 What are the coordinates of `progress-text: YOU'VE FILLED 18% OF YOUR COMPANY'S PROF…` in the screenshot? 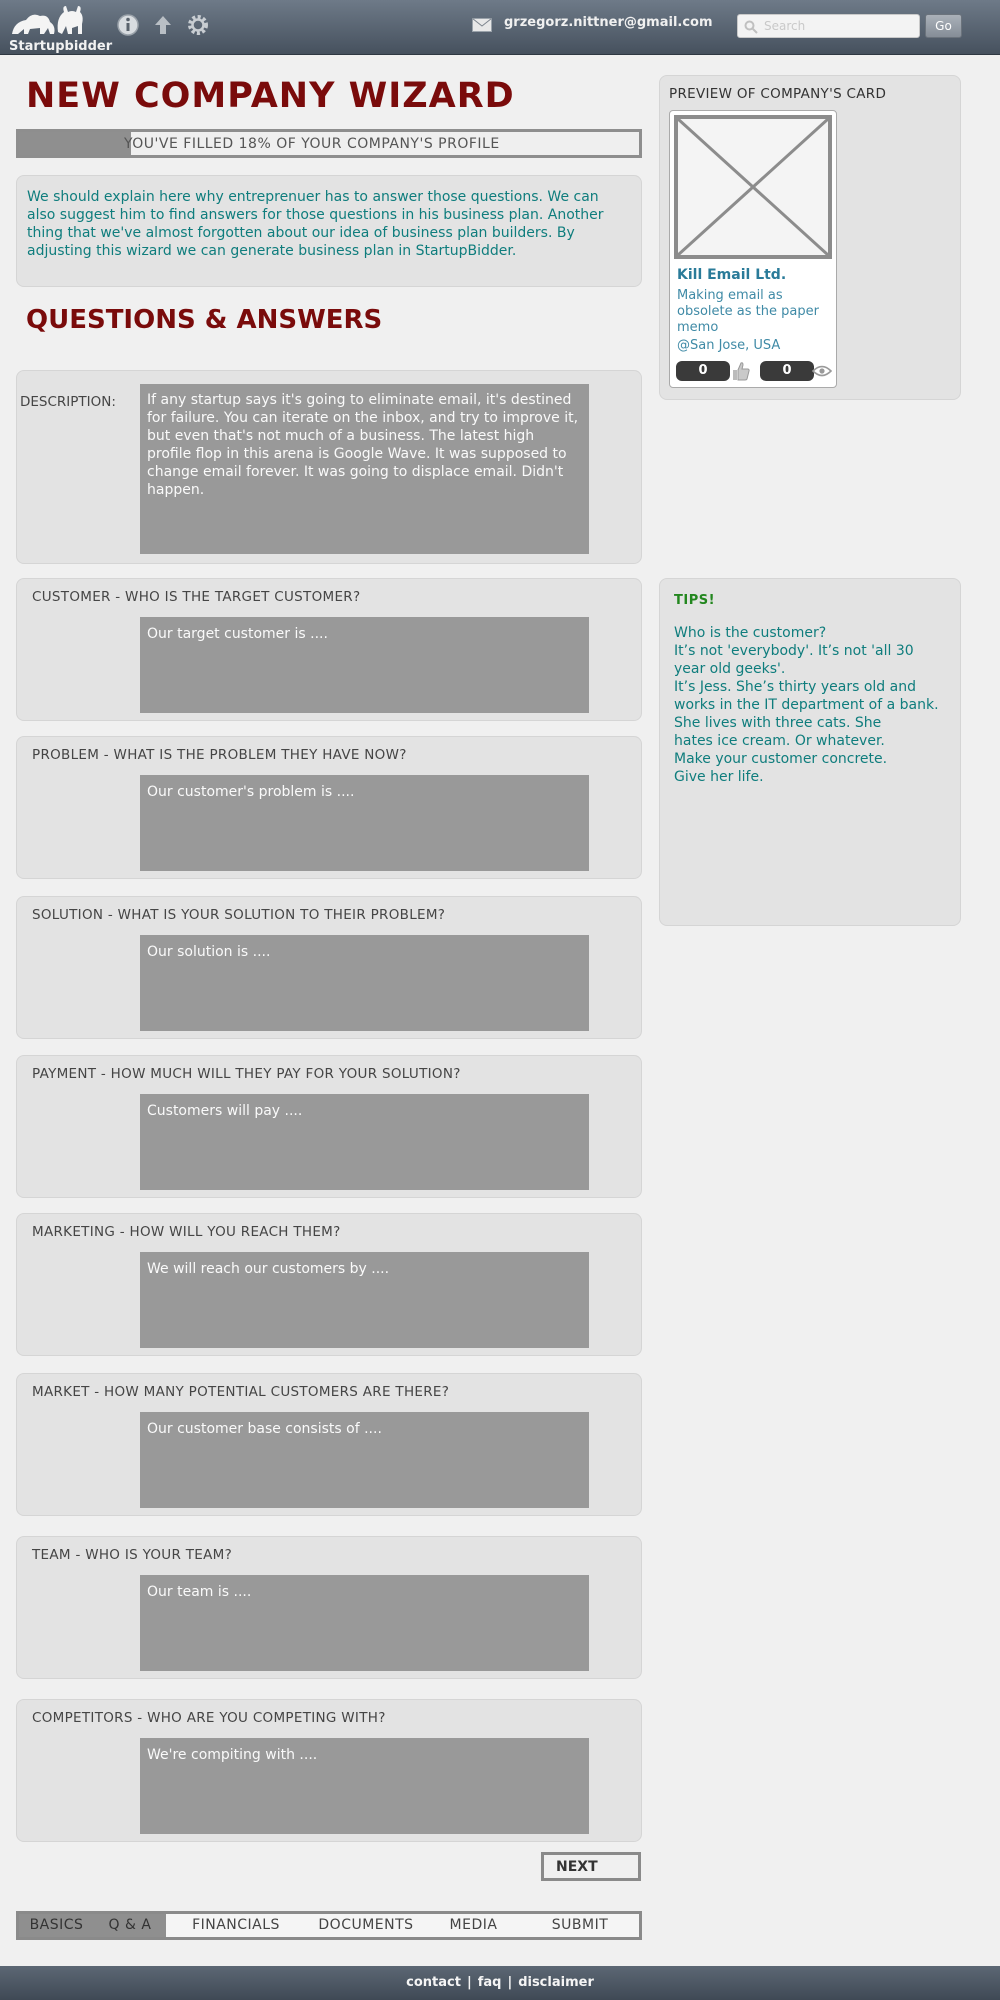 It's located at (312, 144).